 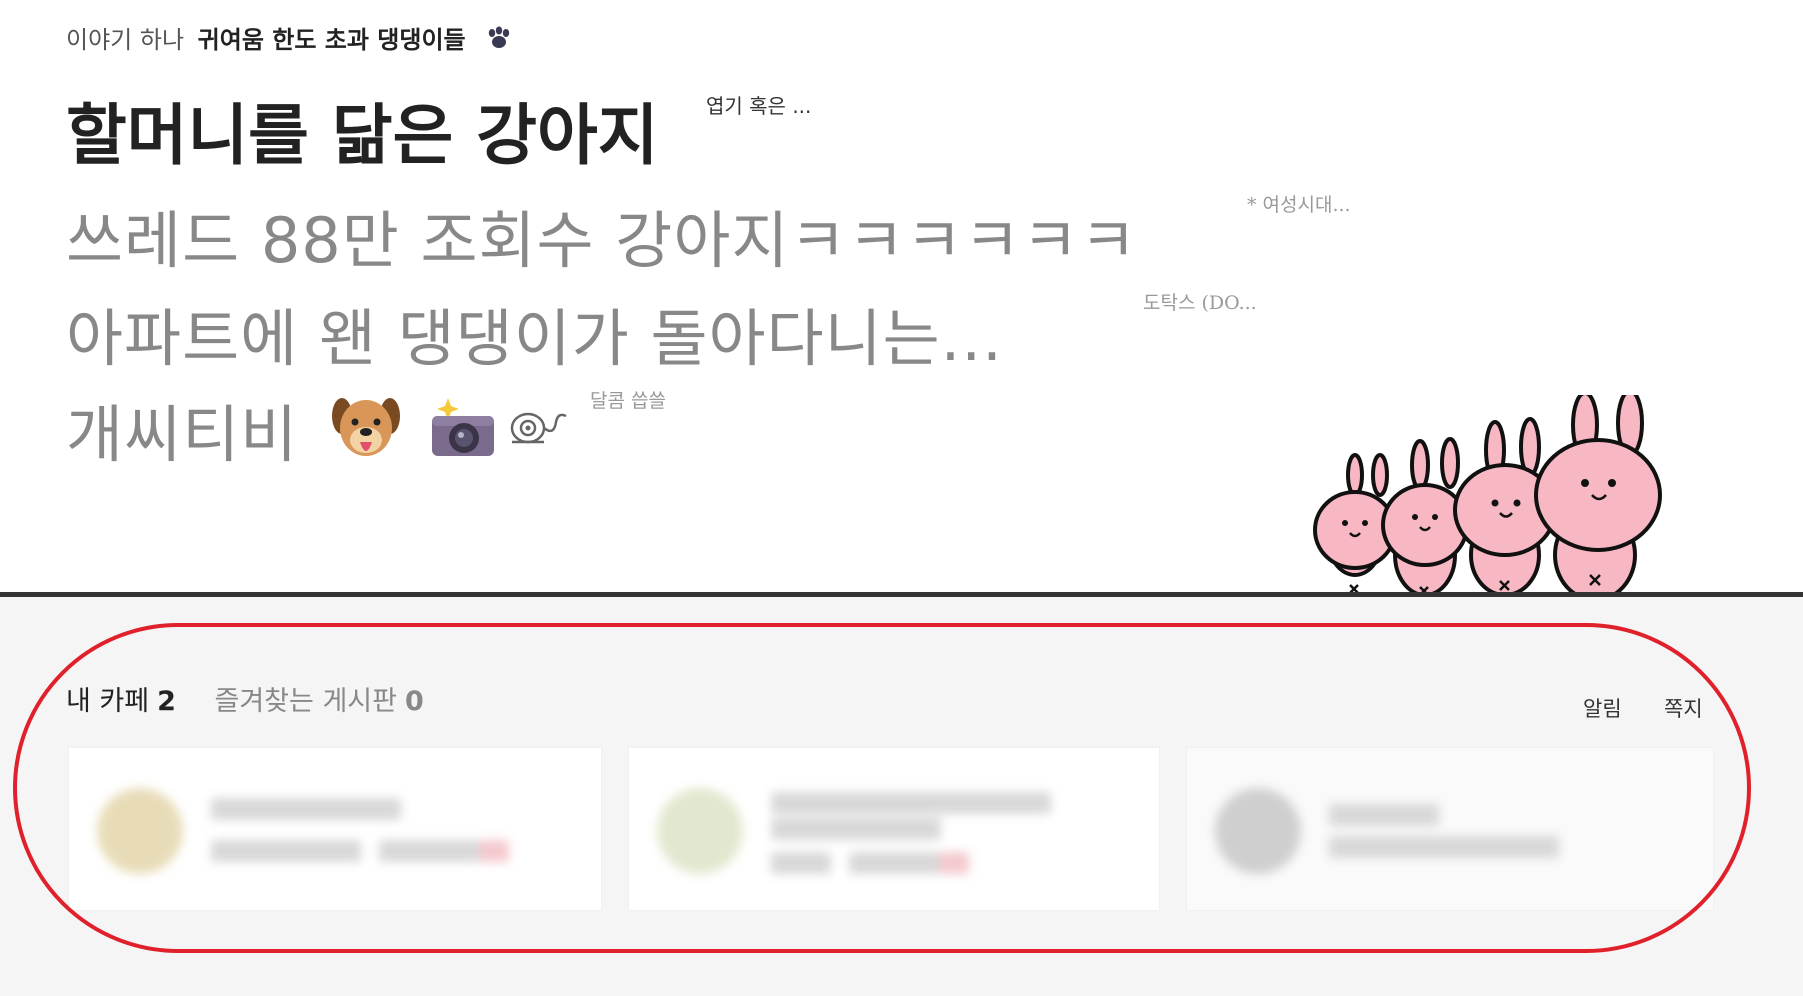 I want to click on series-title: 귀여움 한도 초과 댕댕이들, so click(x=332, y=40).